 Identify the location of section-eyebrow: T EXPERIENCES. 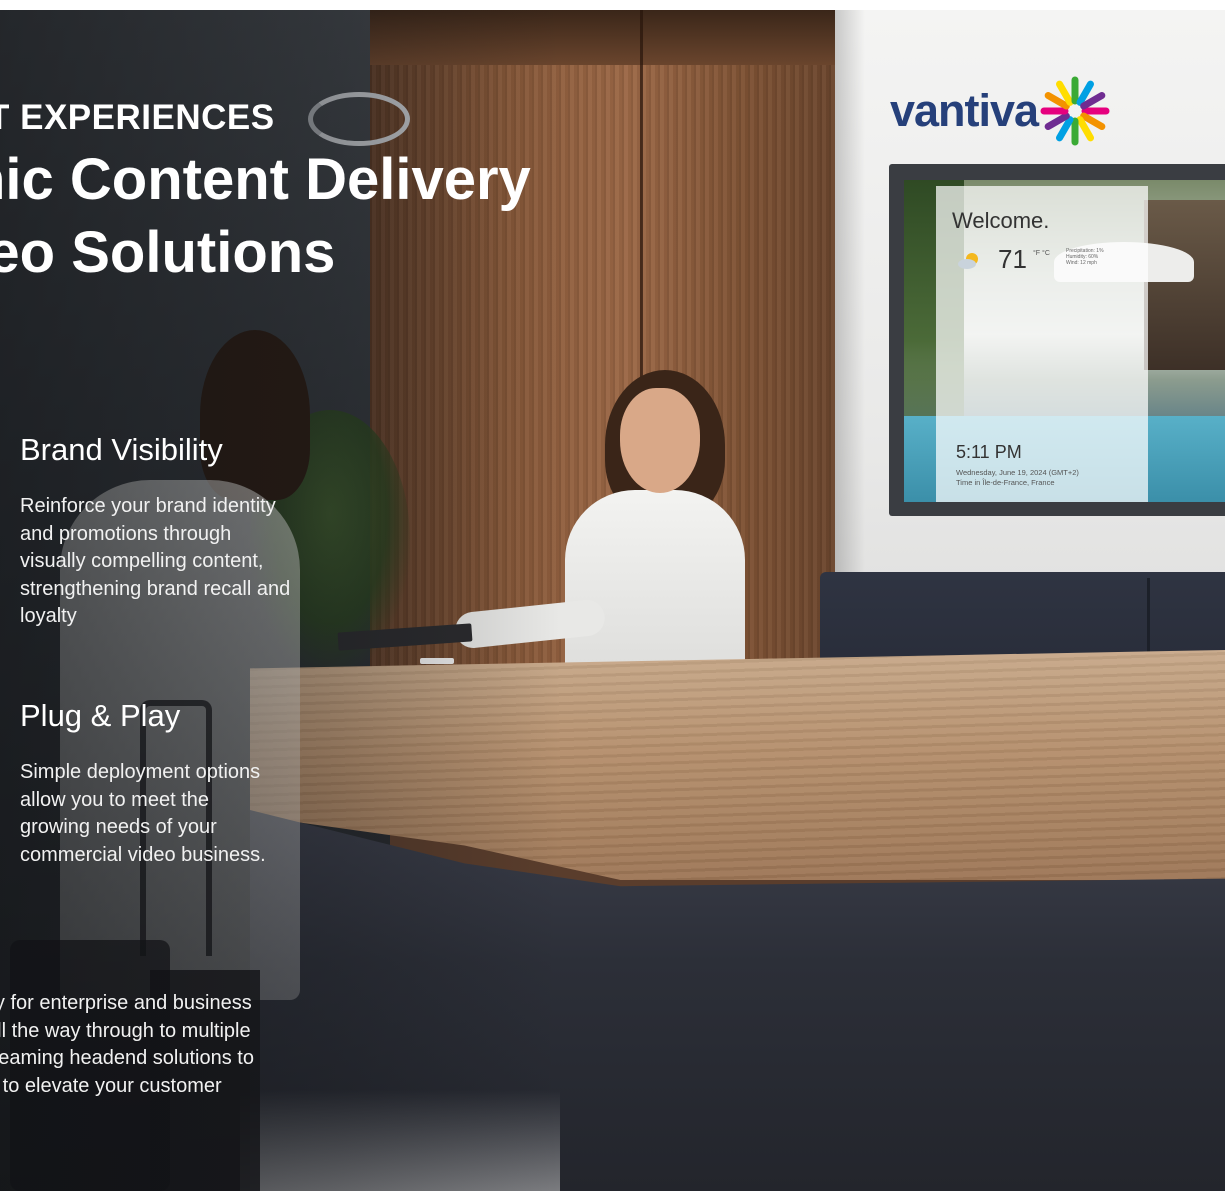
(137, 117).